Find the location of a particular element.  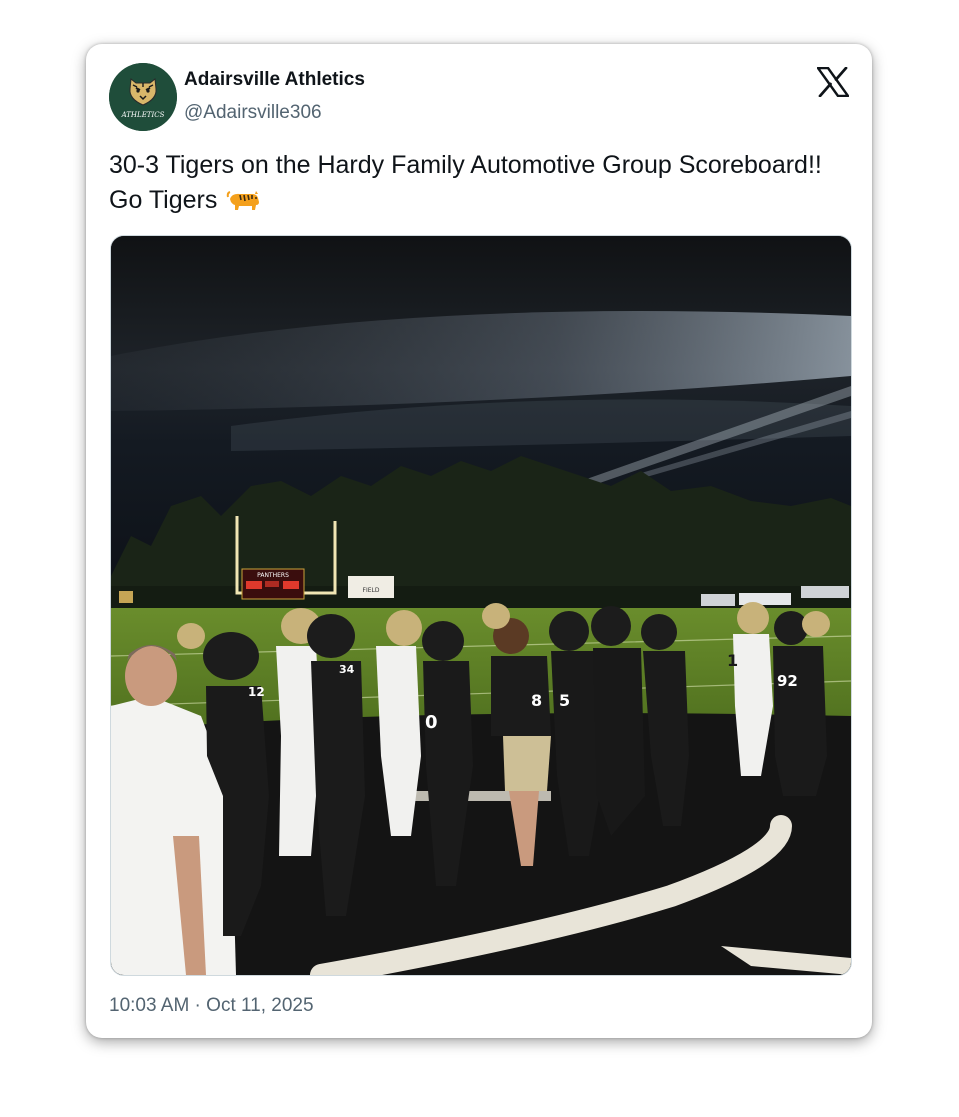

user-handle: @Adairsville306 is located at coordinates (253, 113).